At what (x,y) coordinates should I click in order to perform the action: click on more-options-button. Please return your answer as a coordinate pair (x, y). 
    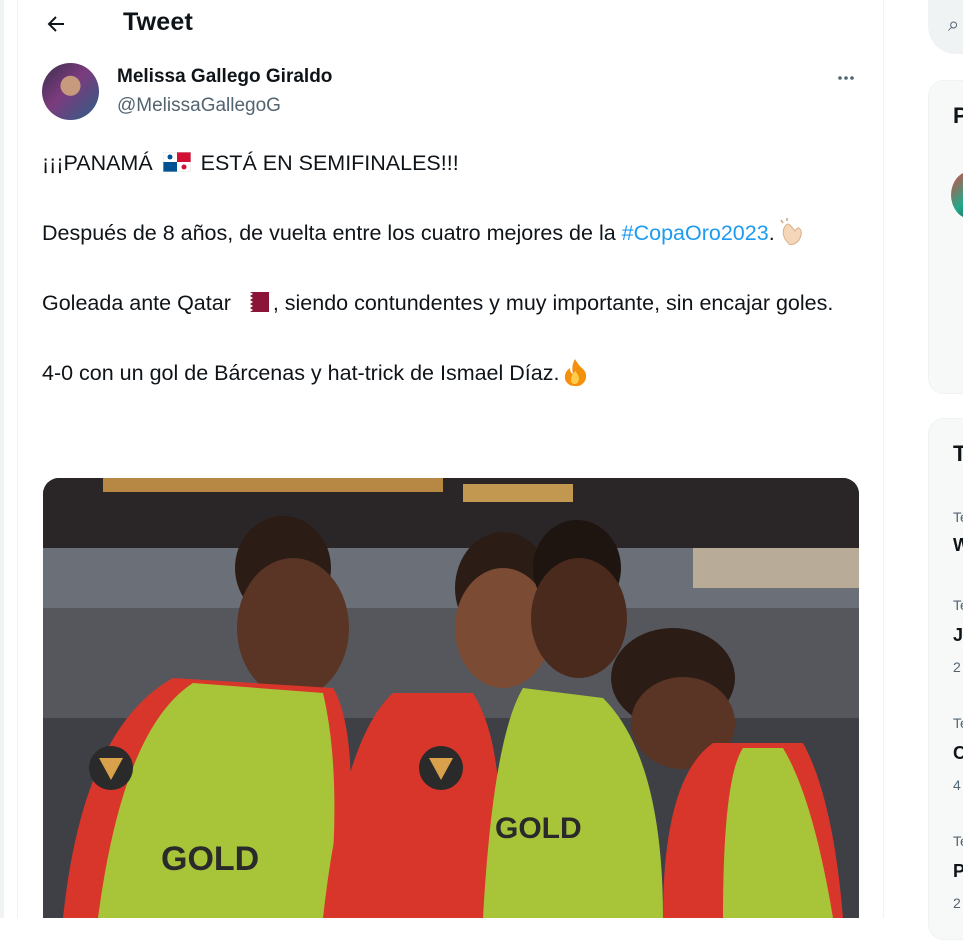
    Looking at the image, I should click on (846, 78).